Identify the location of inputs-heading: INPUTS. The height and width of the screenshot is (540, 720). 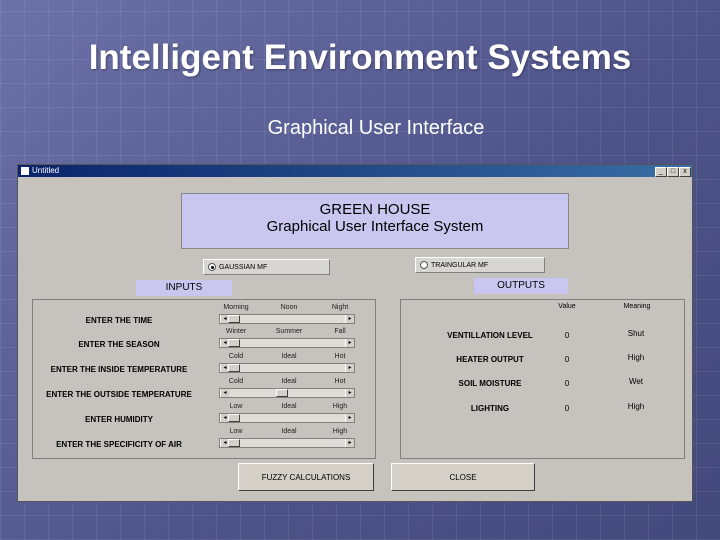
(184, 288).